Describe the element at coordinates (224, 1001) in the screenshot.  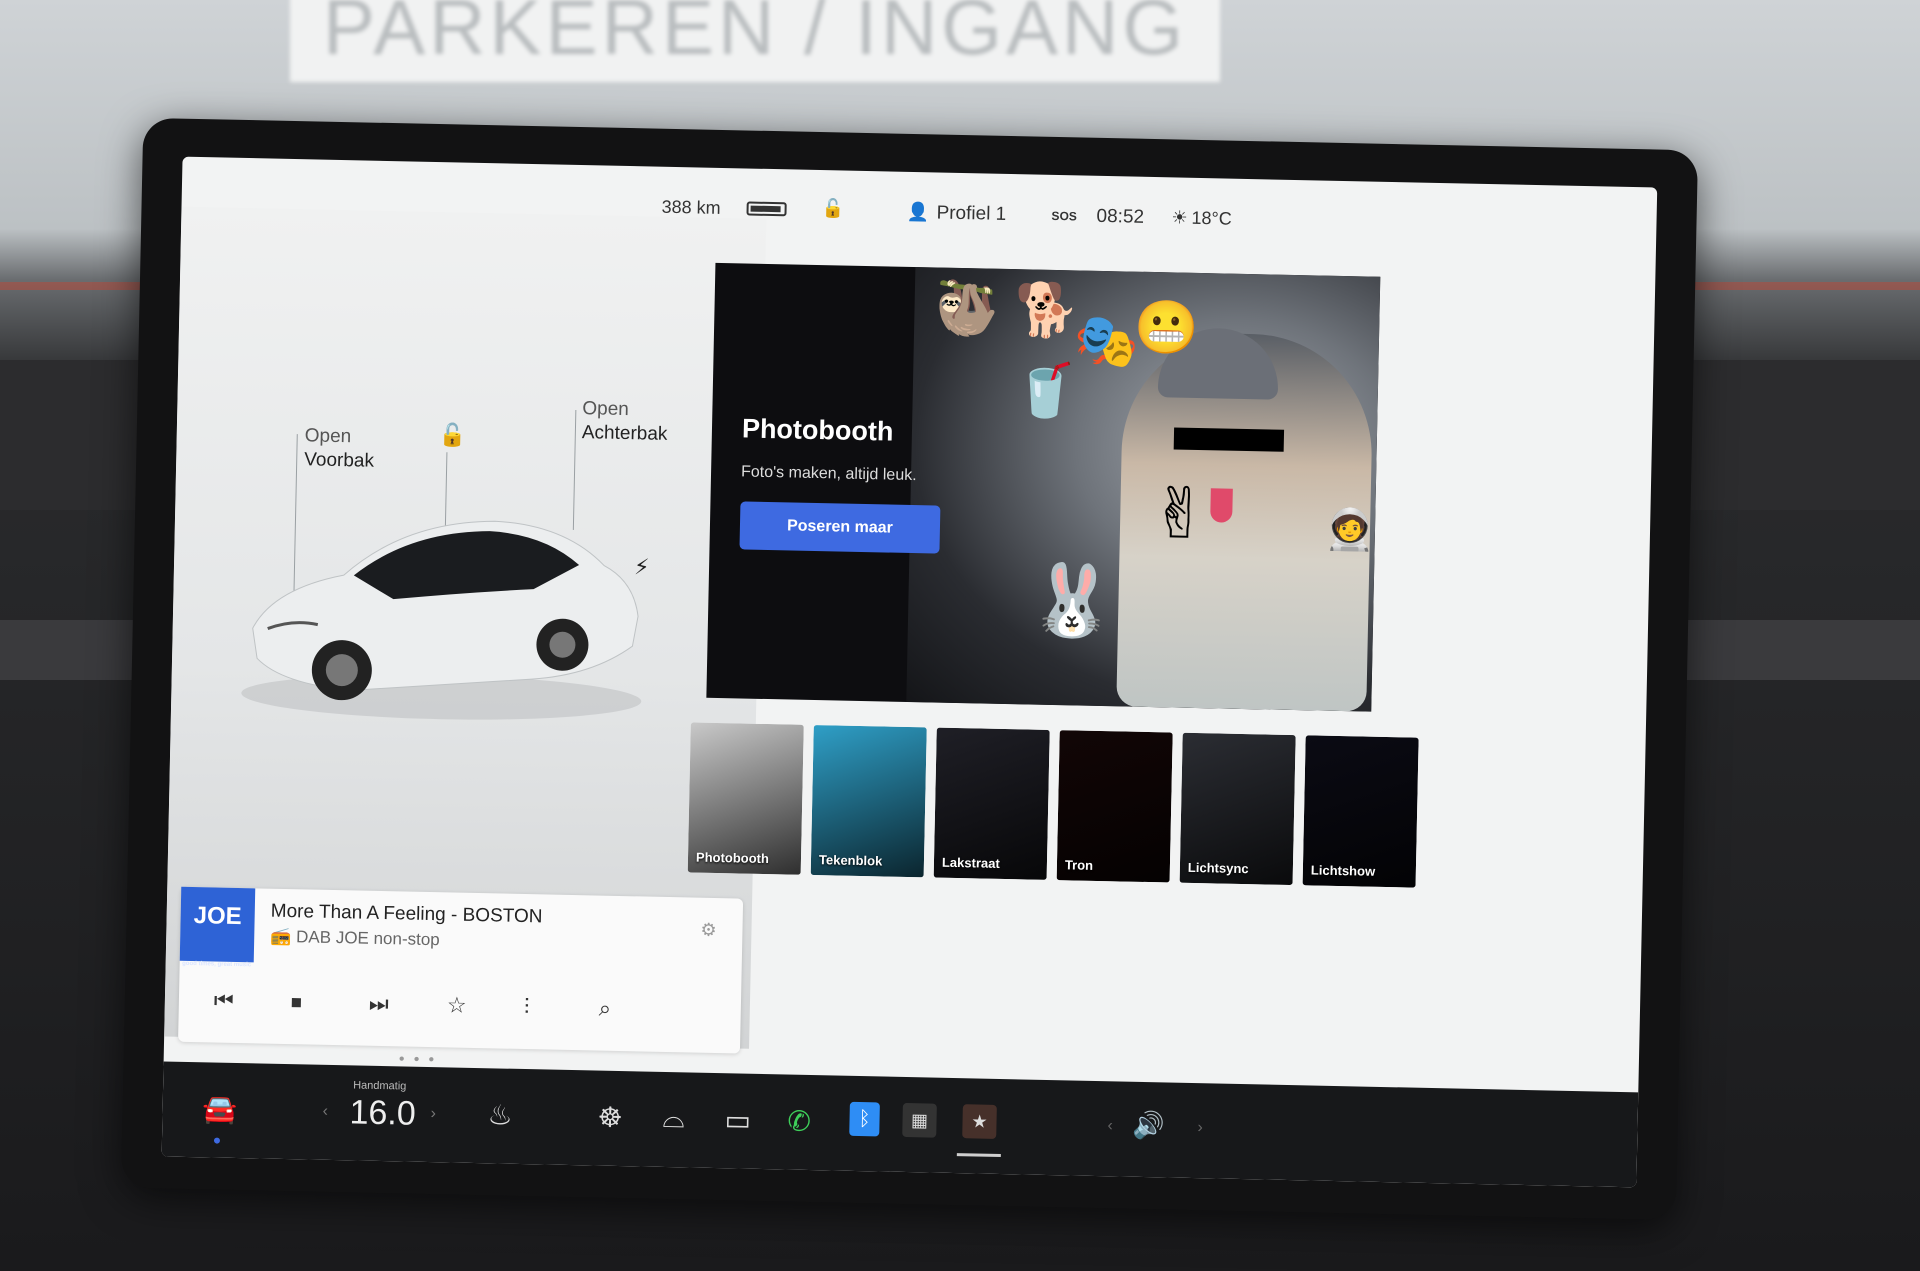
I see `previous-track-icon: ⏮` at that location.